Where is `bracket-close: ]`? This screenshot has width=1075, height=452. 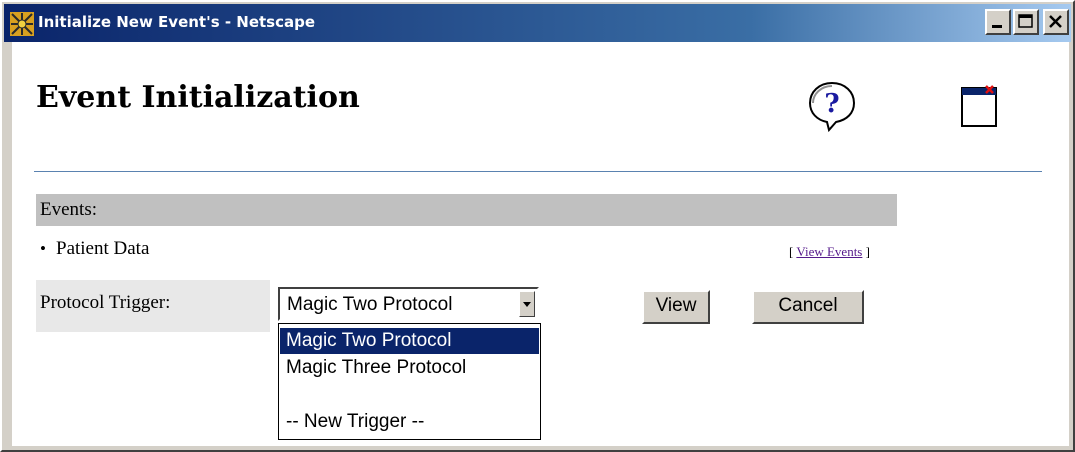 bracket-close: ] is located at coordinates (867, 251).